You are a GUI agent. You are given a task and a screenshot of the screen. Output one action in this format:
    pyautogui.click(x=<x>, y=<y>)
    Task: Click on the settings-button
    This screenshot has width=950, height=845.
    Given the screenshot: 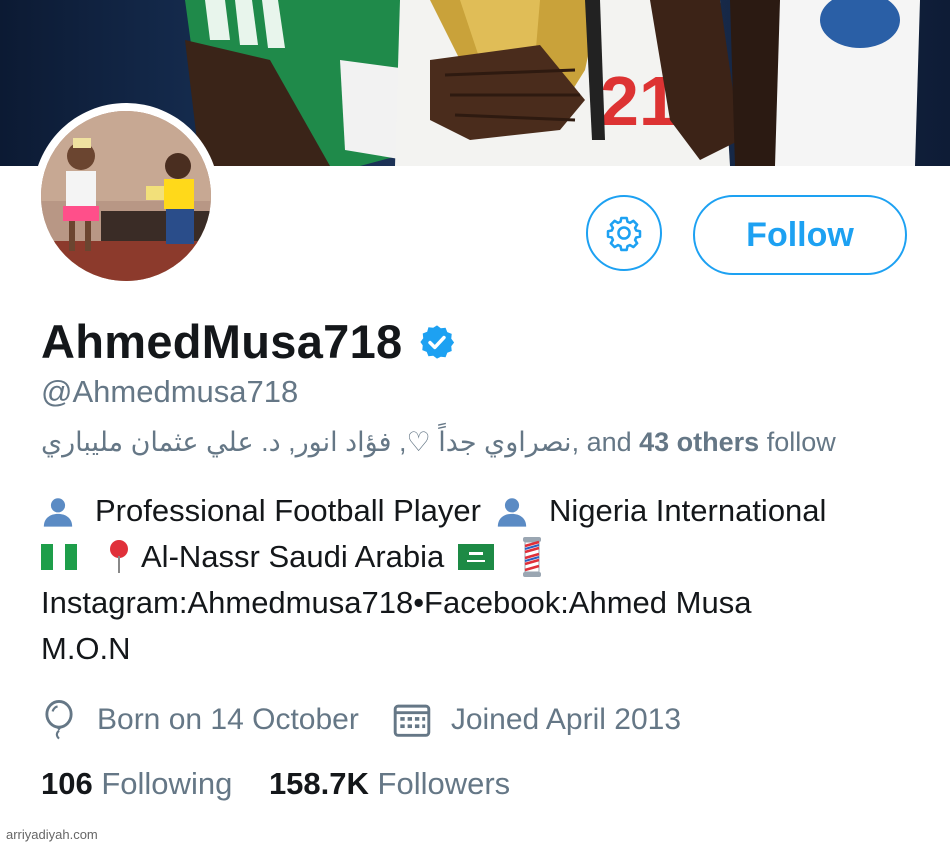 What is the action you would take?
    pyautogui.click(x=624, y=233)
    